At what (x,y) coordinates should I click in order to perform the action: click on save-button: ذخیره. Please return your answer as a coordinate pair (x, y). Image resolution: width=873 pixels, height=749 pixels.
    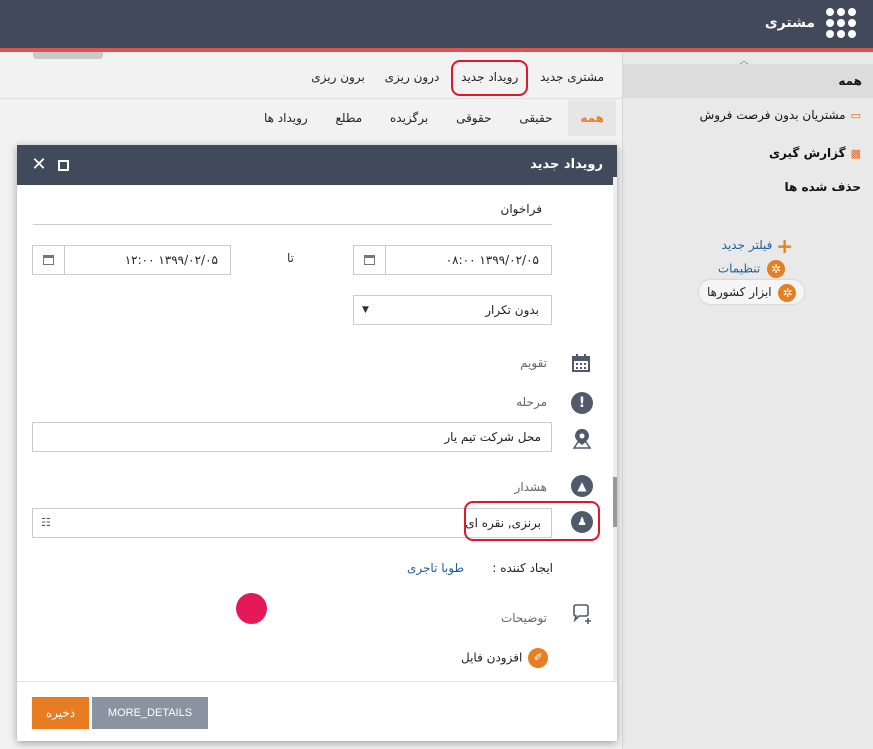
    Looking at the image, I should click on (60, 713).